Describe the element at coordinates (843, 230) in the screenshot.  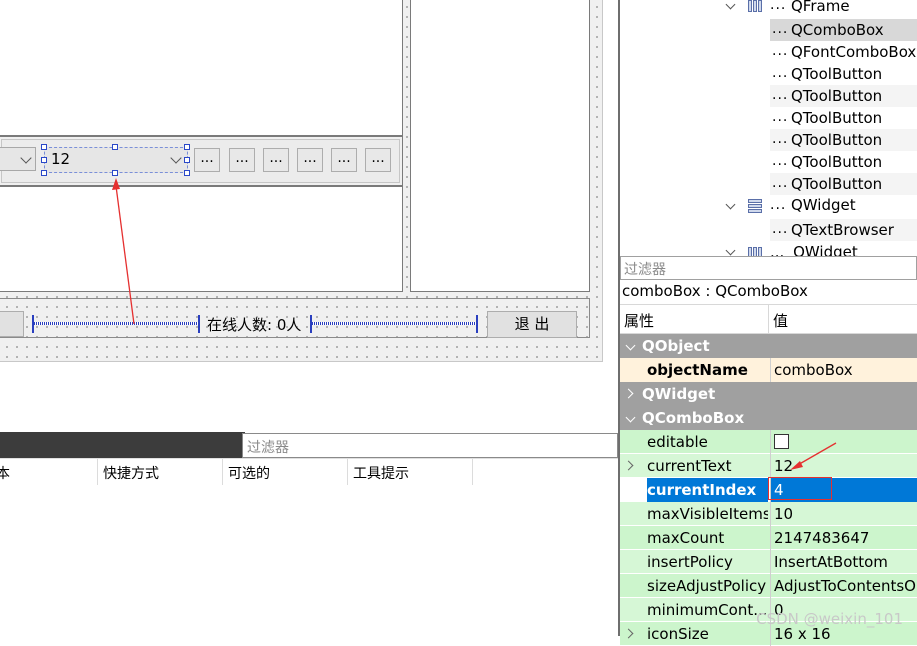
I see `tree-item-qtextbrowser: ... QTextBrowser` at that location.